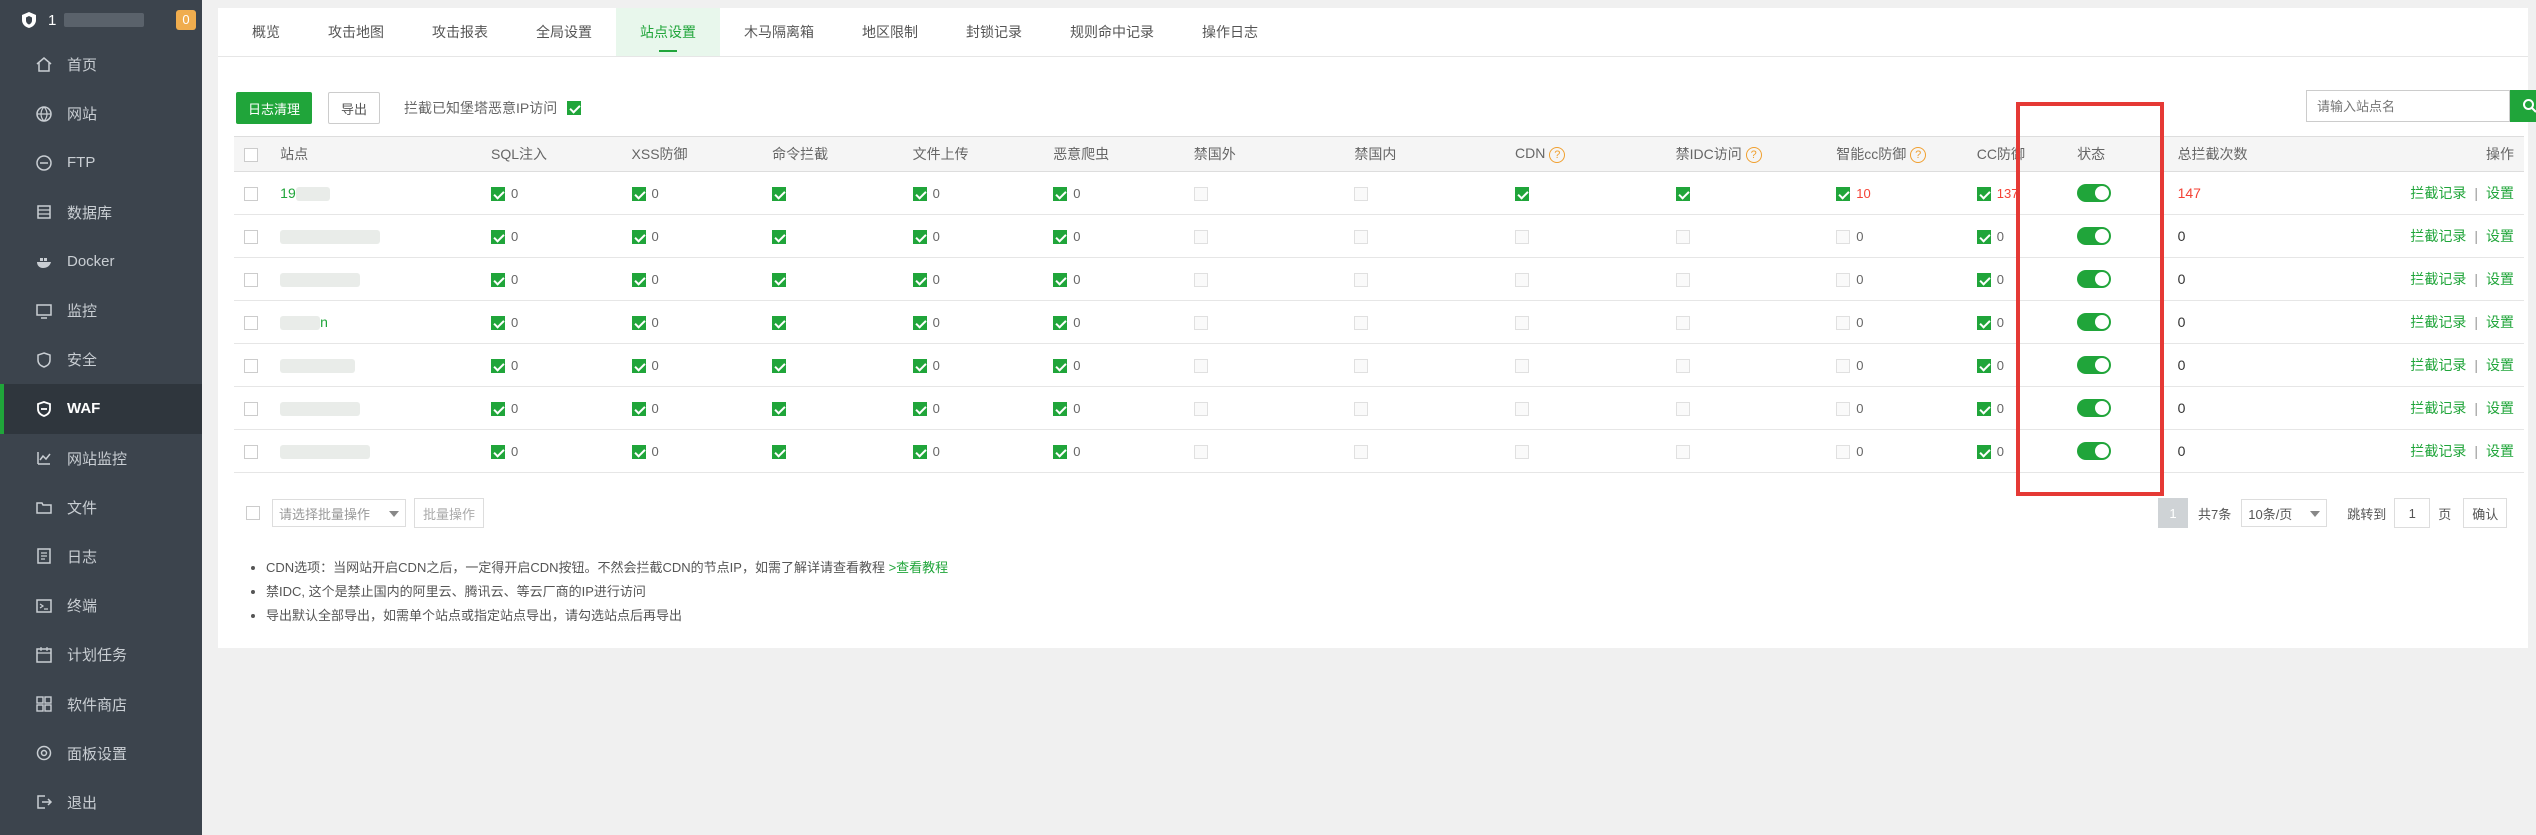 This screenshot has height=835, width=2536. Describe the element at coordinates (2173, 513) in the screenshot. I see `page-current: 1` at that location.